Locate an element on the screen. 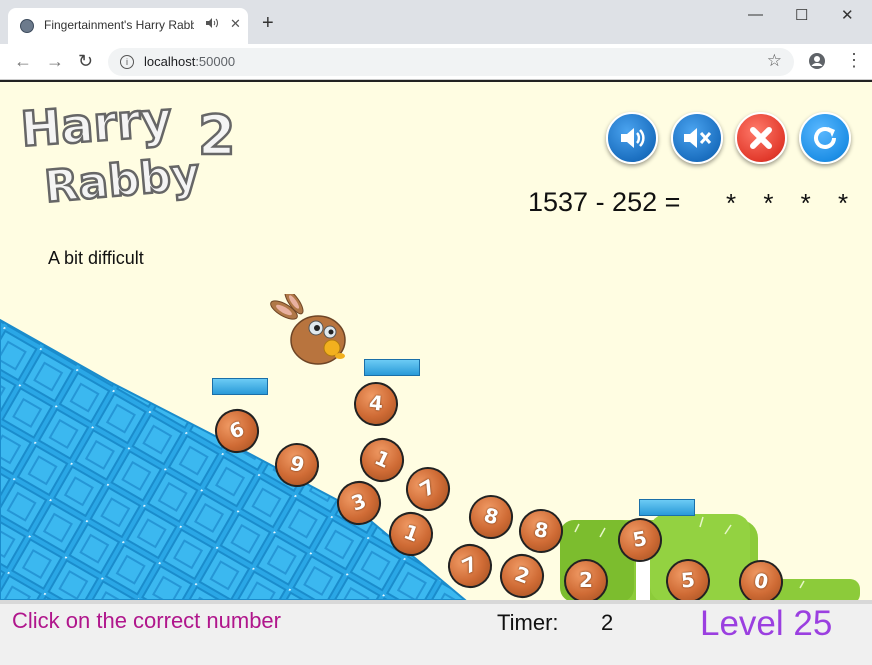 The height and width of the screenshot is (665, 872). level-indicator: Level 25 is located at coordinates (766, 623).